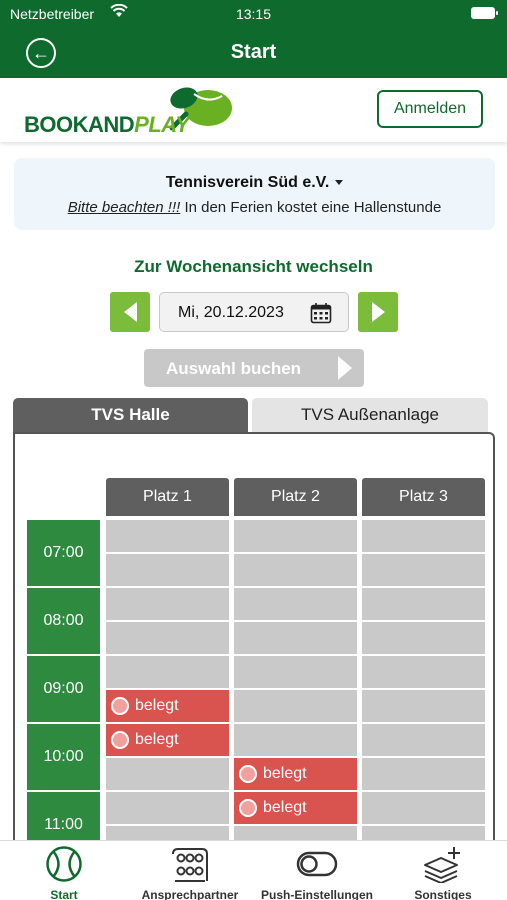  I want to click on hour-label: 10:00, so click(63, 757).